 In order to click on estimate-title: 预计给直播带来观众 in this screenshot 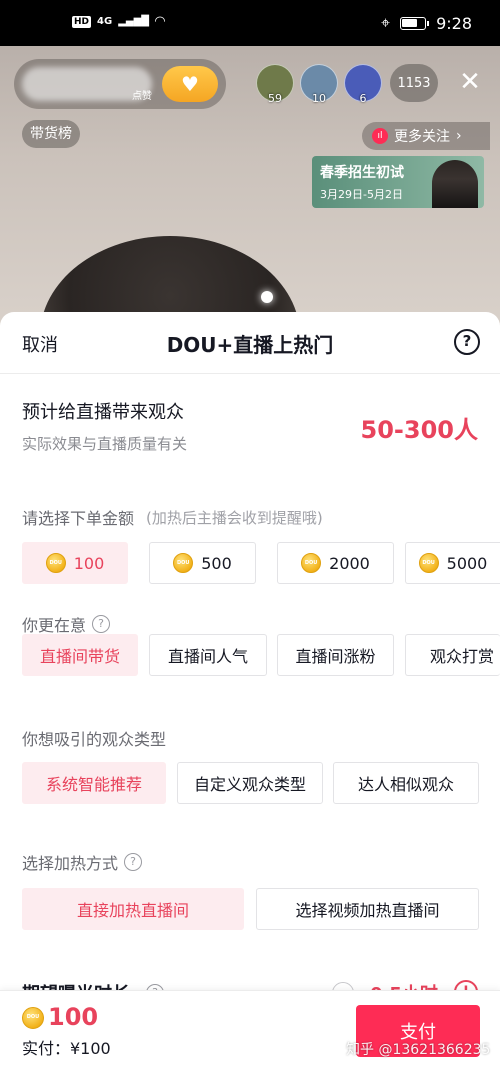, I will do `click(103, 412)`.